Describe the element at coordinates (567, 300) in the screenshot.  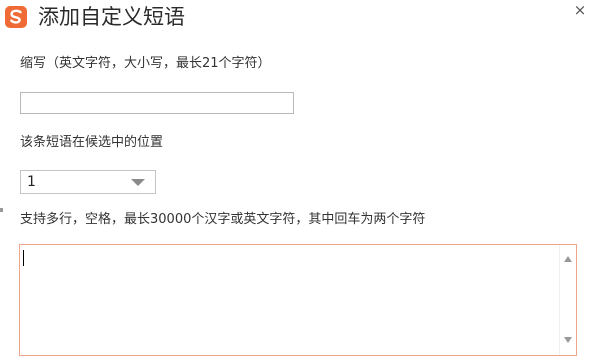
I see `vertical-scrollbar` at that location.